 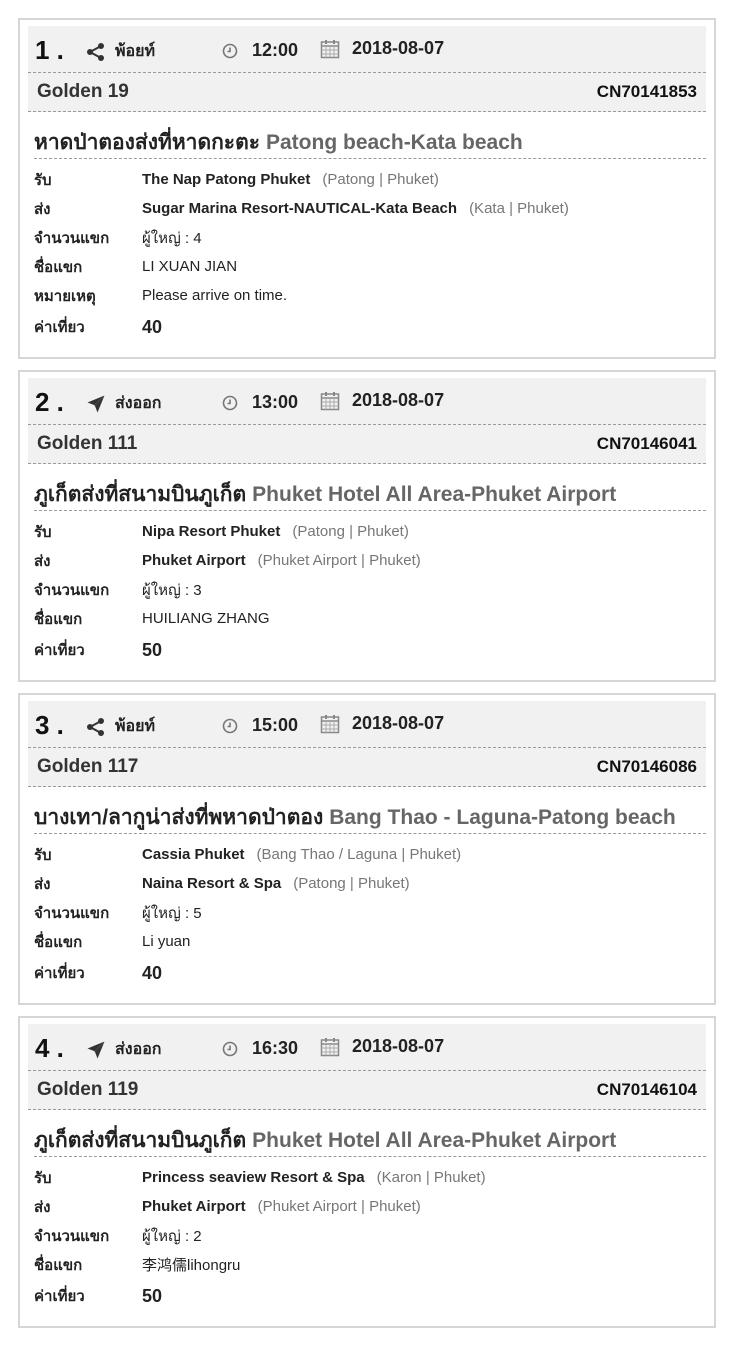 What do you see at coordinates (374, 295) in the screenshot?
I see `note-row: หมายเหตุ Please arrive on time.` at bounding box center [374, 295].